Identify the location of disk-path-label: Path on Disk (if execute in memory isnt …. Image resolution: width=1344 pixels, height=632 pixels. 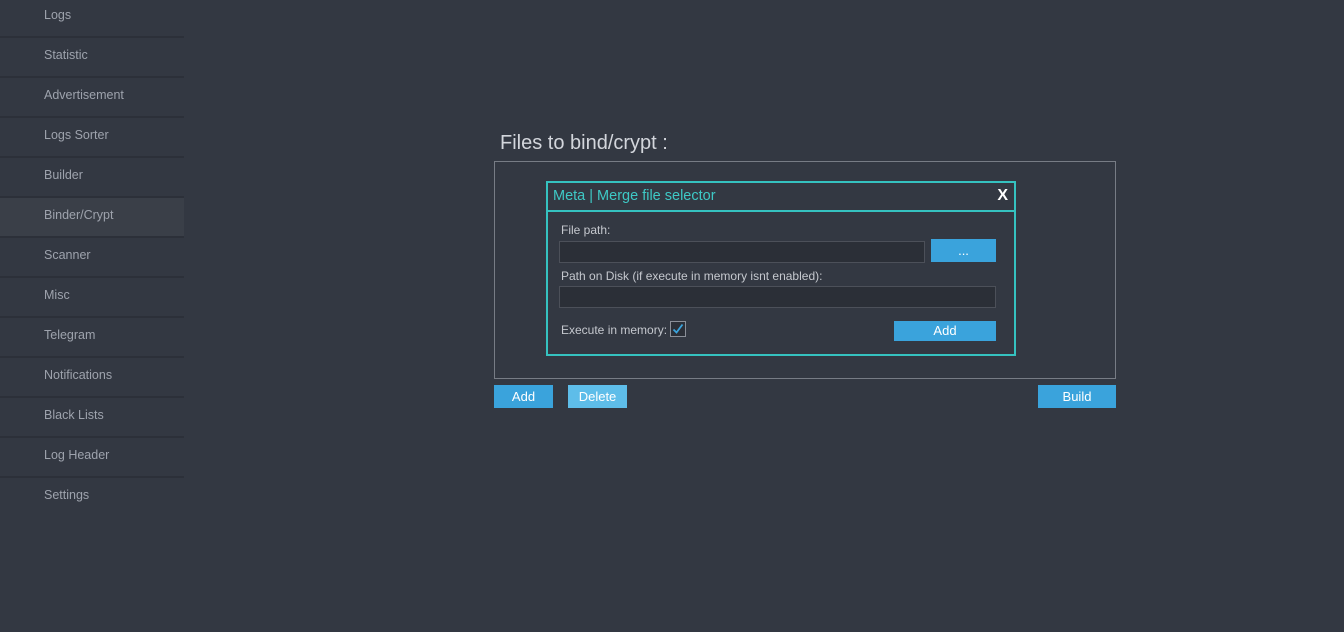
(692, 276).